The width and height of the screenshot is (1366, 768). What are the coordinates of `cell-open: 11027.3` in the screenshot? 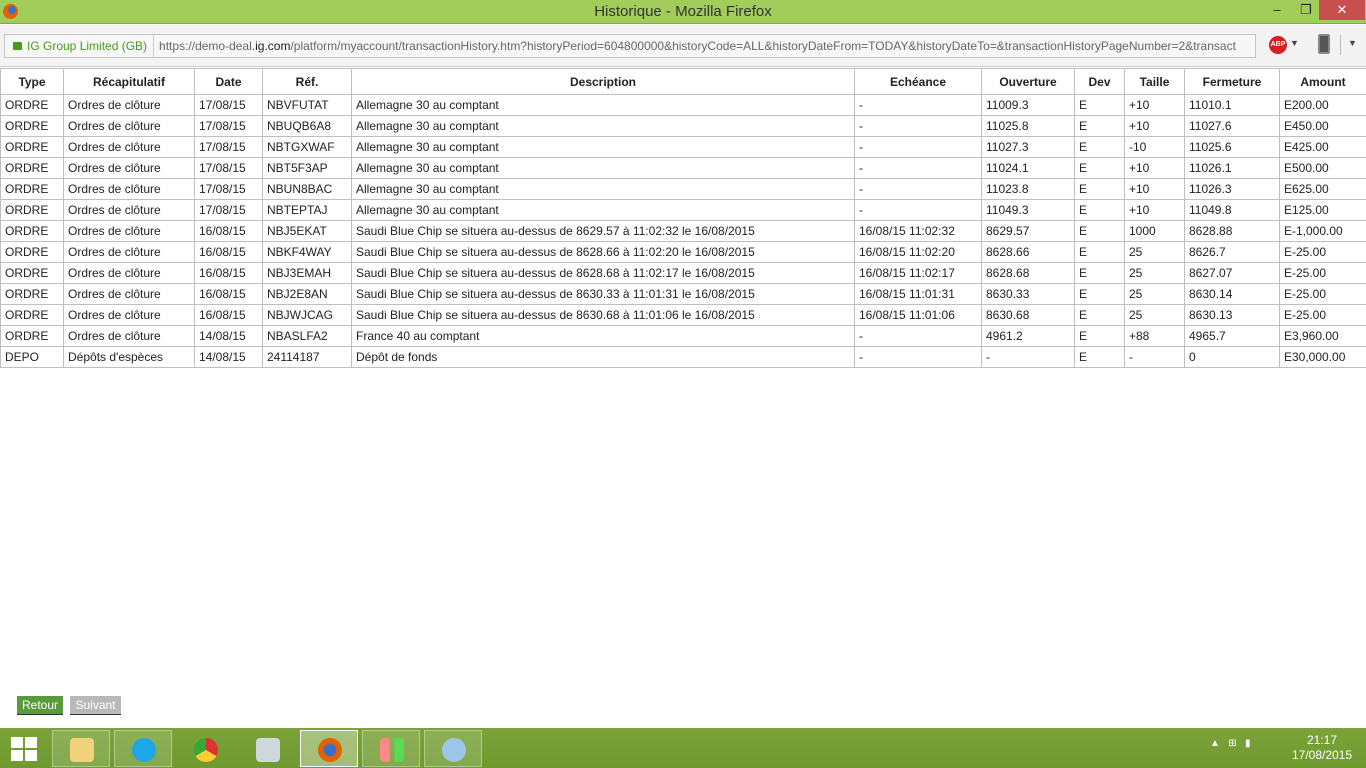 It's located at (1028, 147).